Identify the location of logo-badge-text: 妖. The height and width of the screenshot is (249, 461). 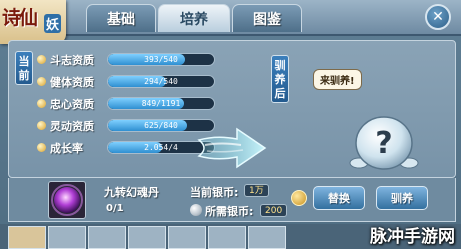
(53, 23).